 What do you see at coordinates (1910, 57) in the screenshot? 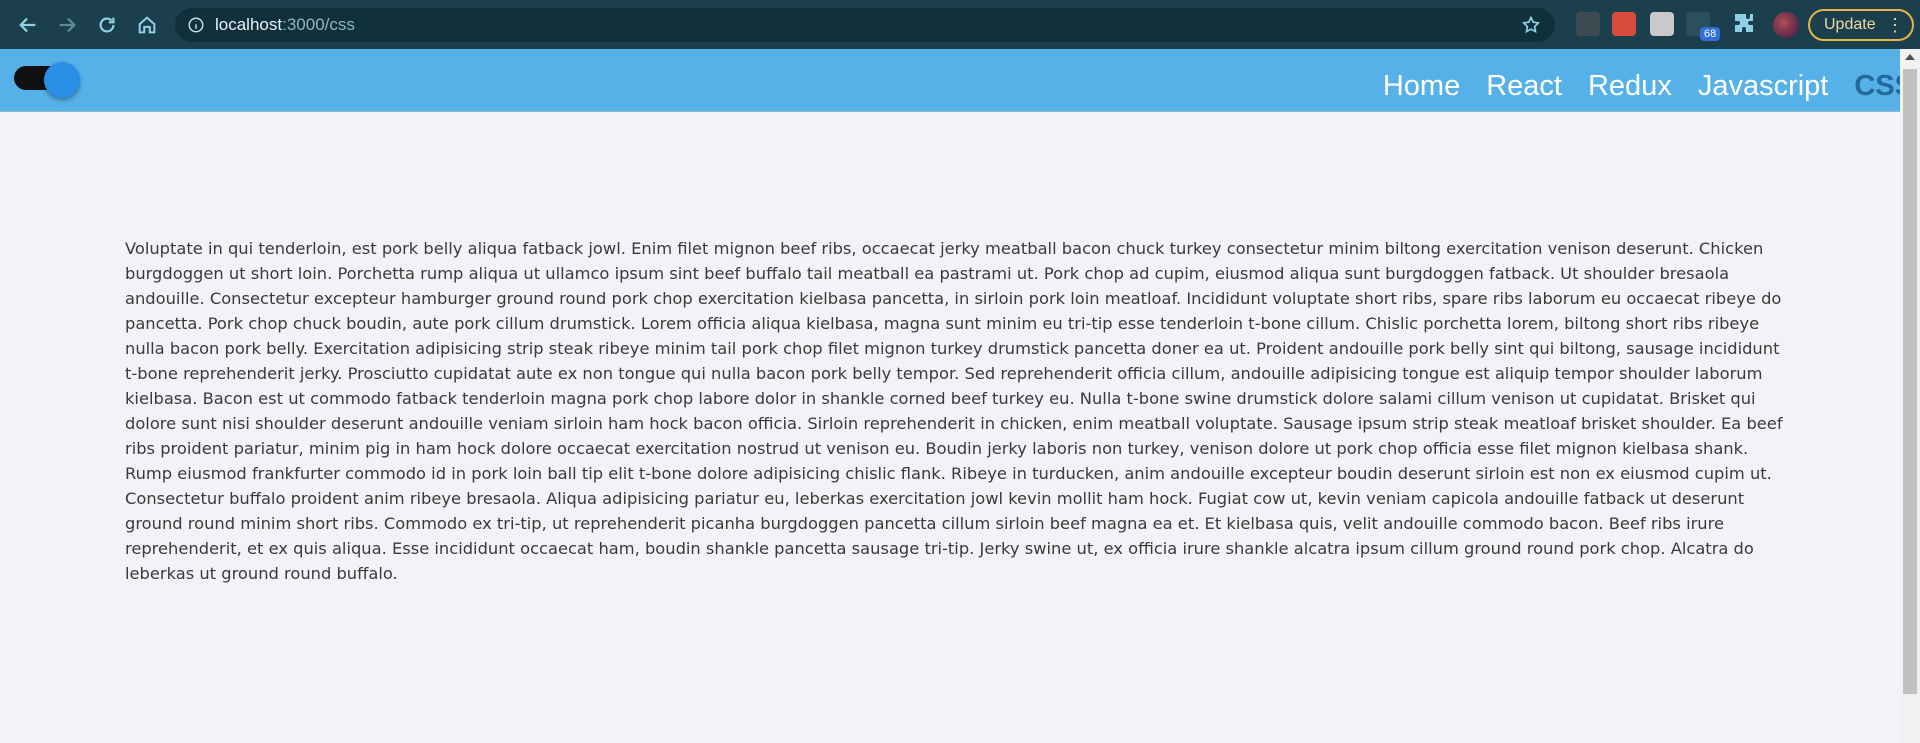
I see `scroll-up-arrow` at bounding box center [1910, 57].